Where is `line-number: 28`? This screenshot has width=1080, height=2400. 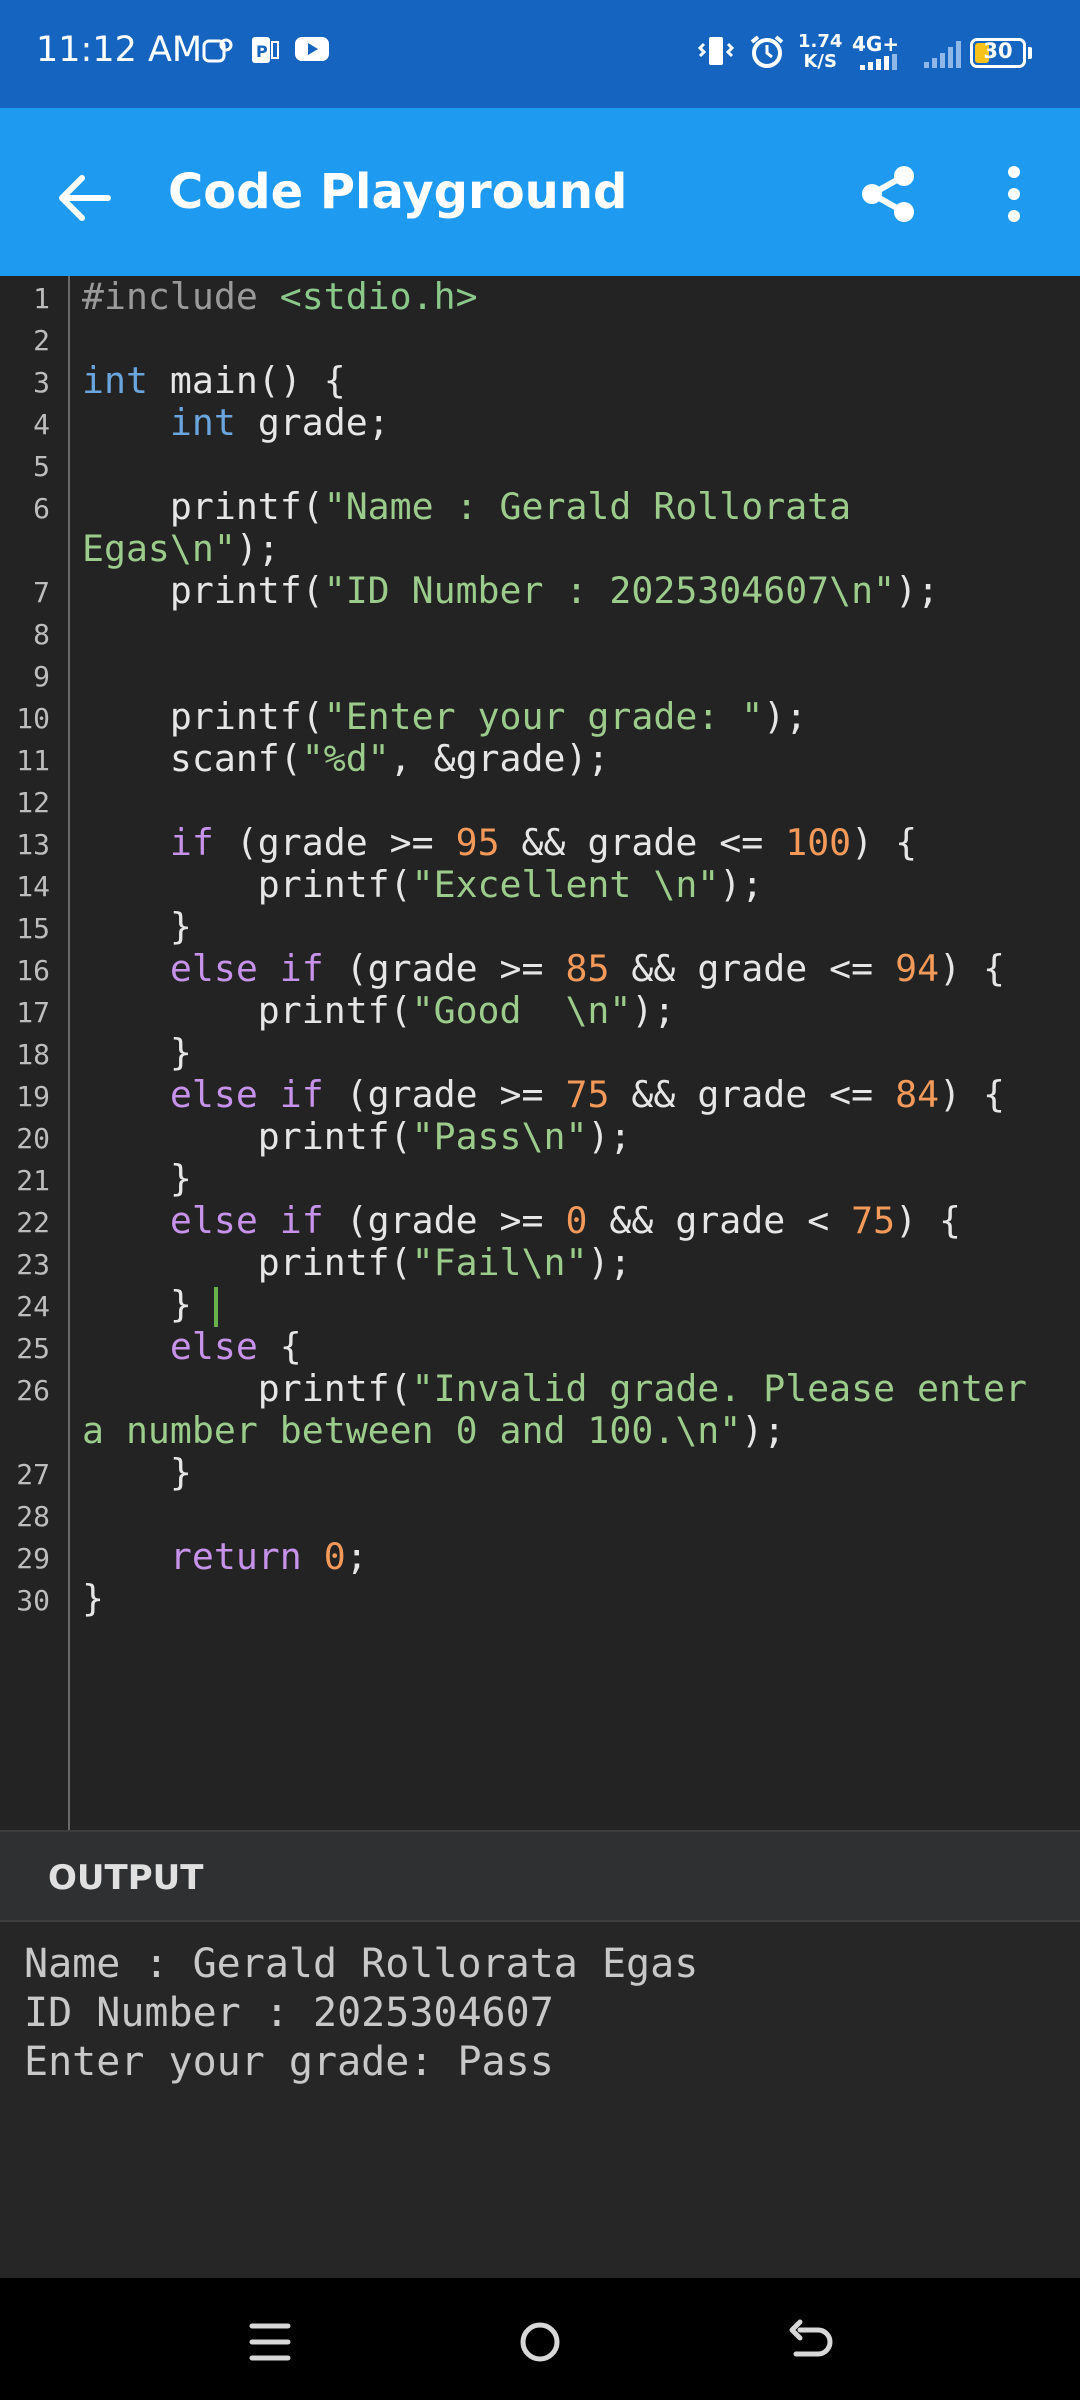 line-number: 28 is located at coordinates (33, 1516).